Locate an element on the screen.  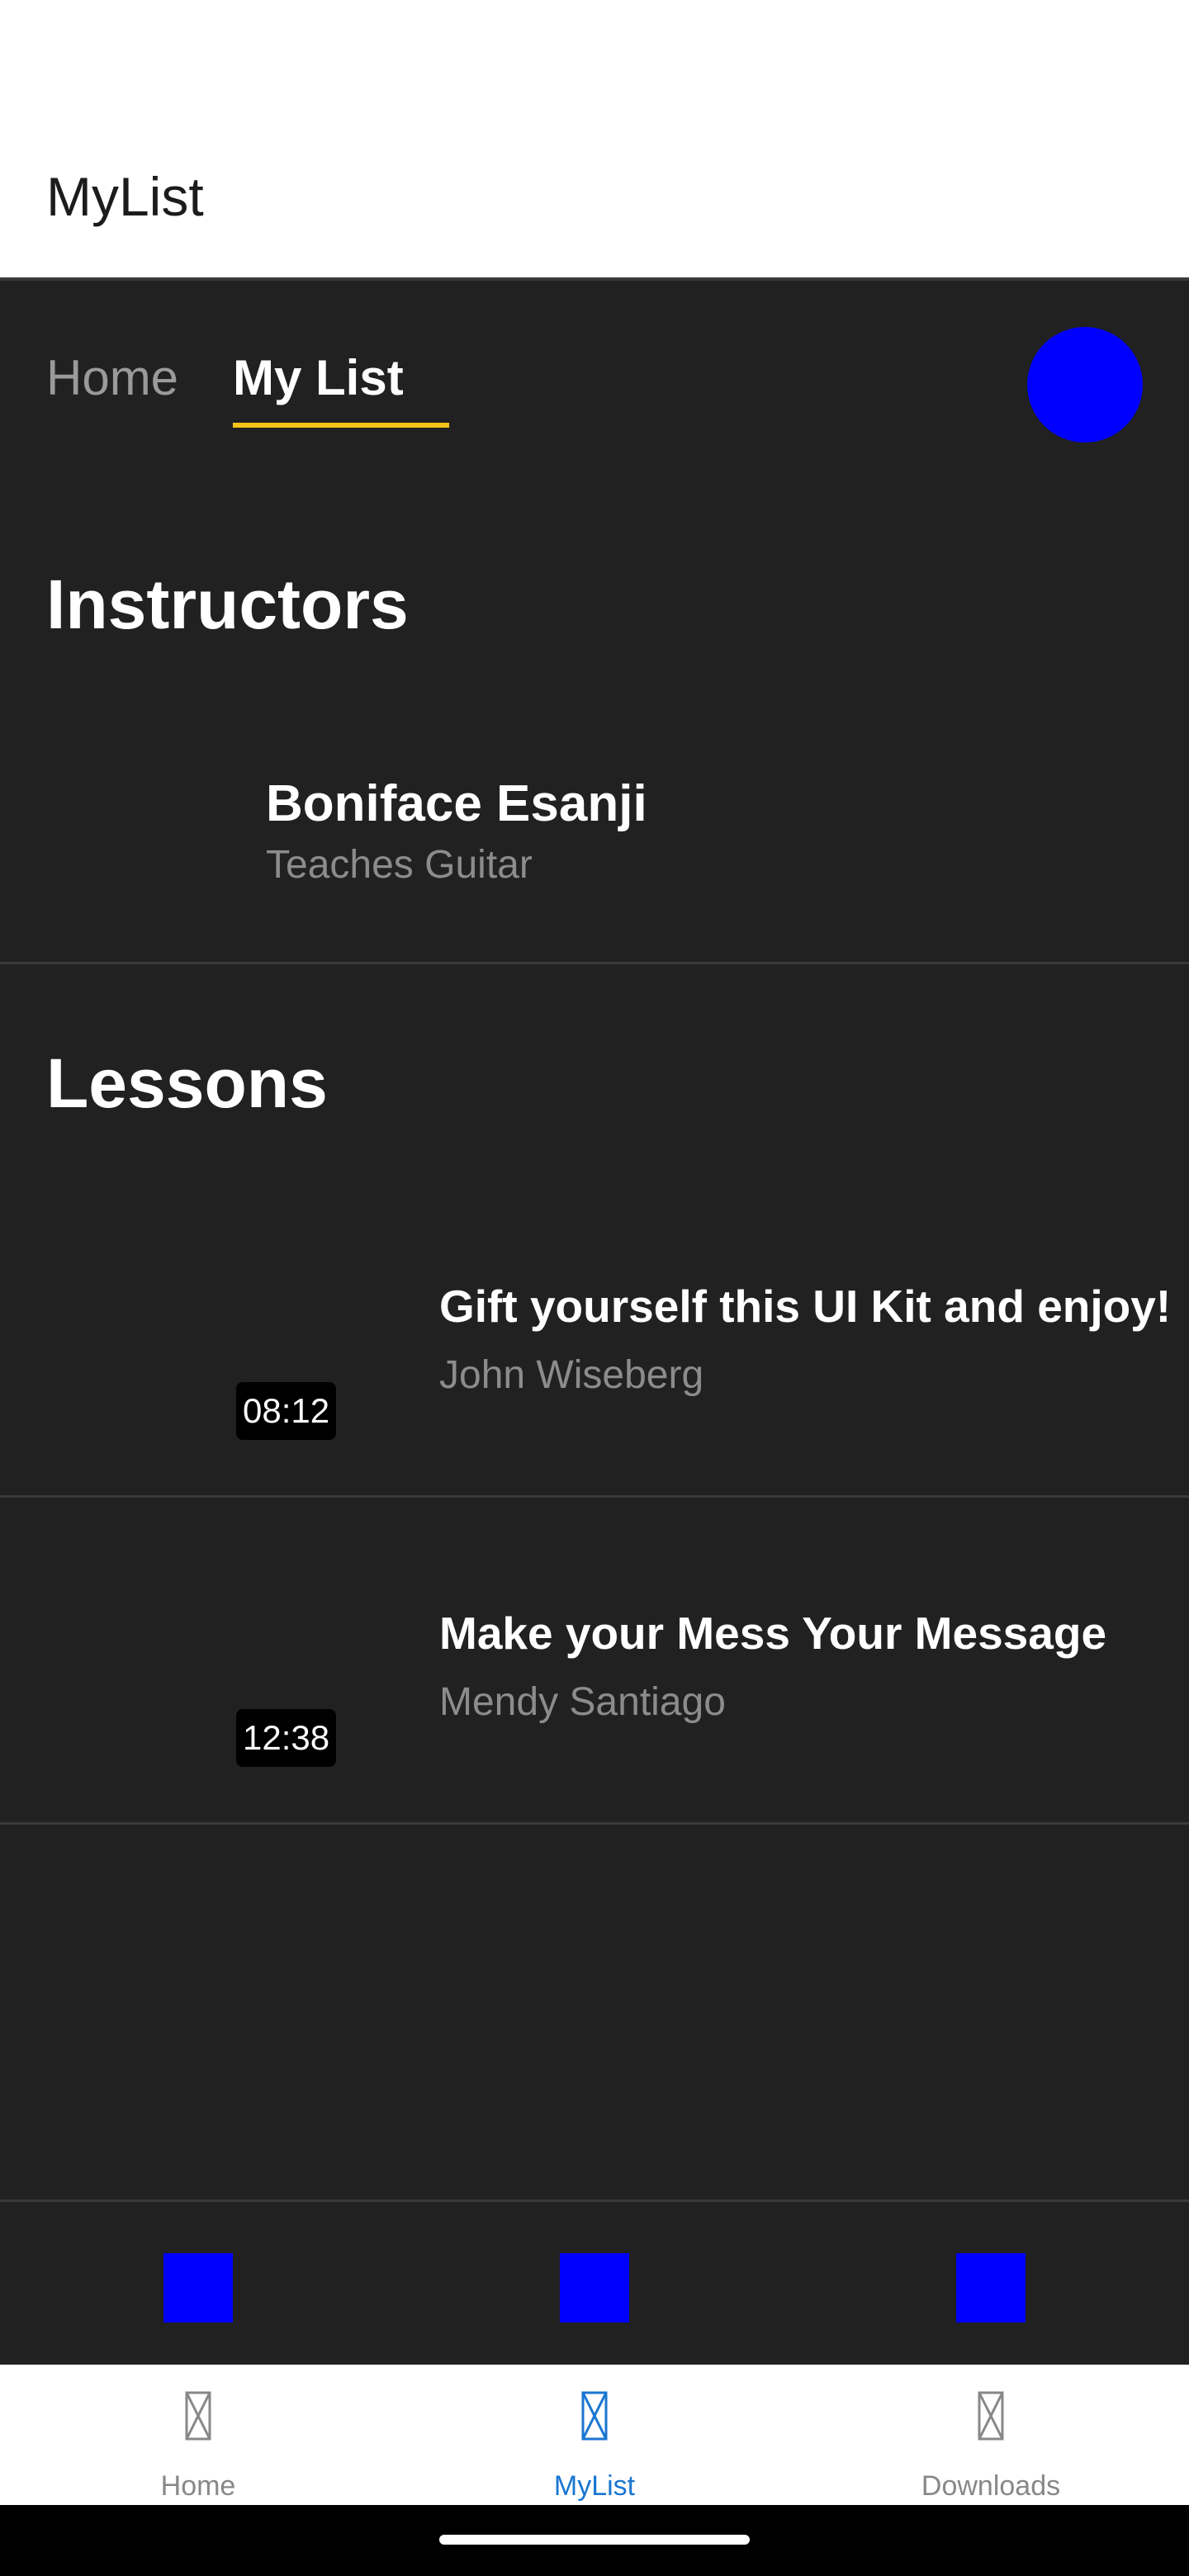
app-bar: MyList is located at coordinates (594, 140).